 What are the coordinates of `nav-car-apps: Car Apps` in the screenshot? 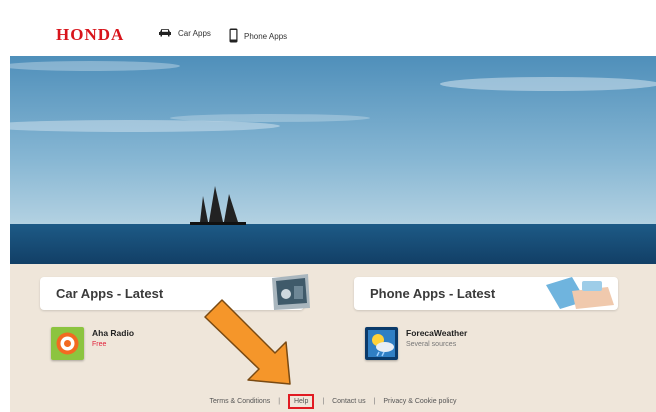 It's located at (184, 33).